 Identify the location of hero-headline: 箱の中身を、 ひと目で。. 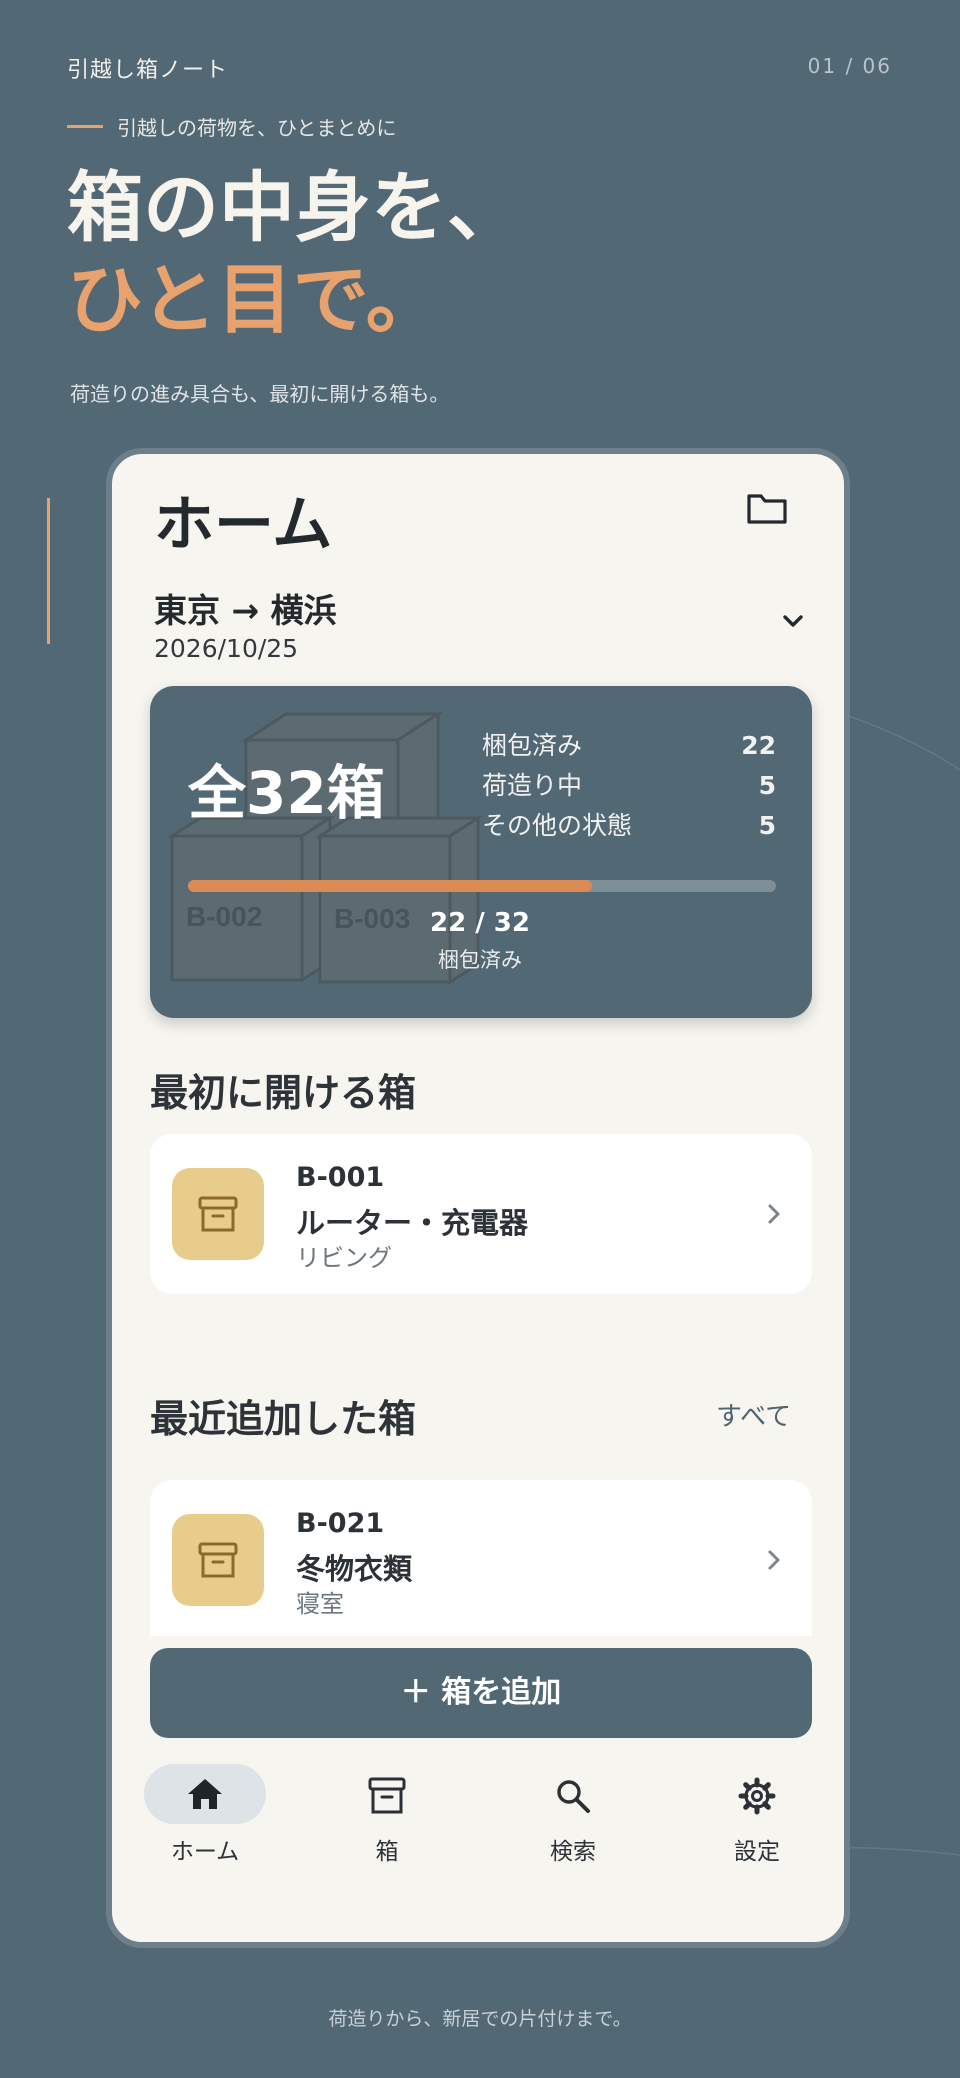
(295, 254).